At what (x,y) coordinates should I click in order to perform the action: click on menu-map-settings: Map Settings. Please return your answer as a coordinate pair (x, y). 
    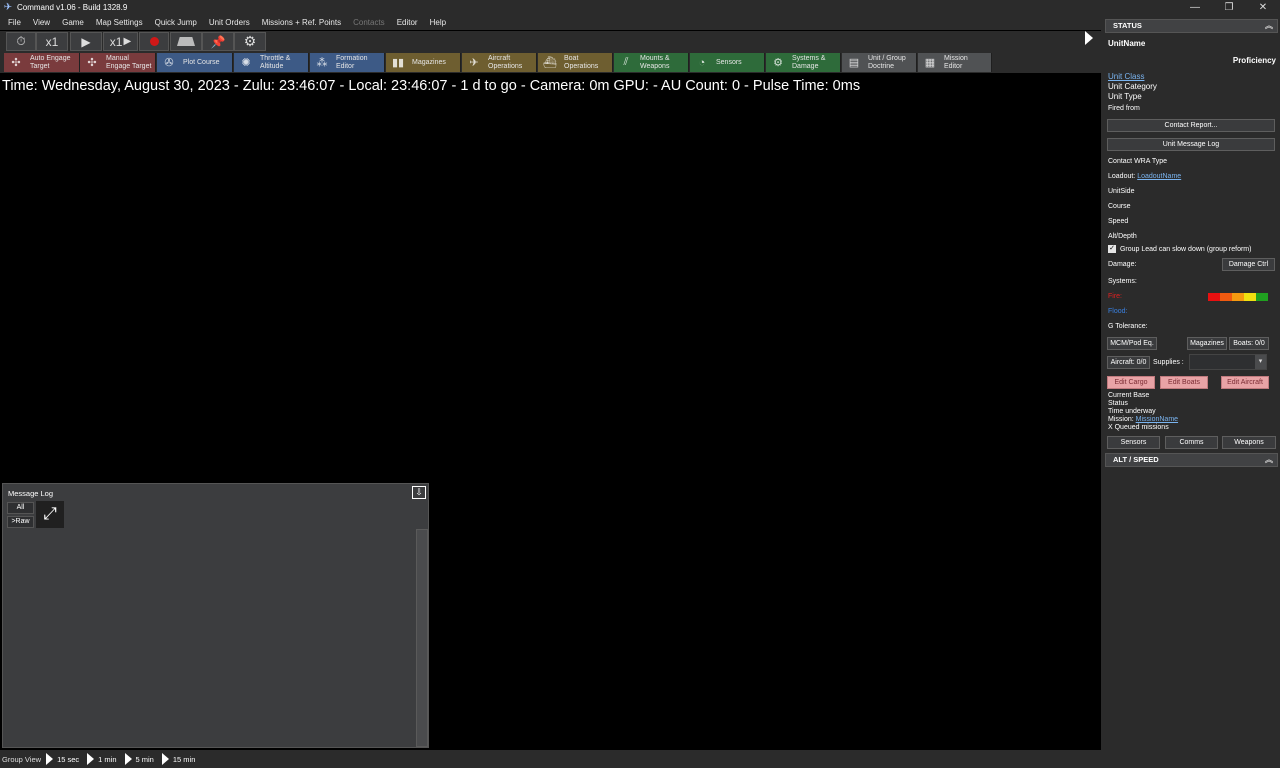
    Looking at the image, I should click on (119, 22).